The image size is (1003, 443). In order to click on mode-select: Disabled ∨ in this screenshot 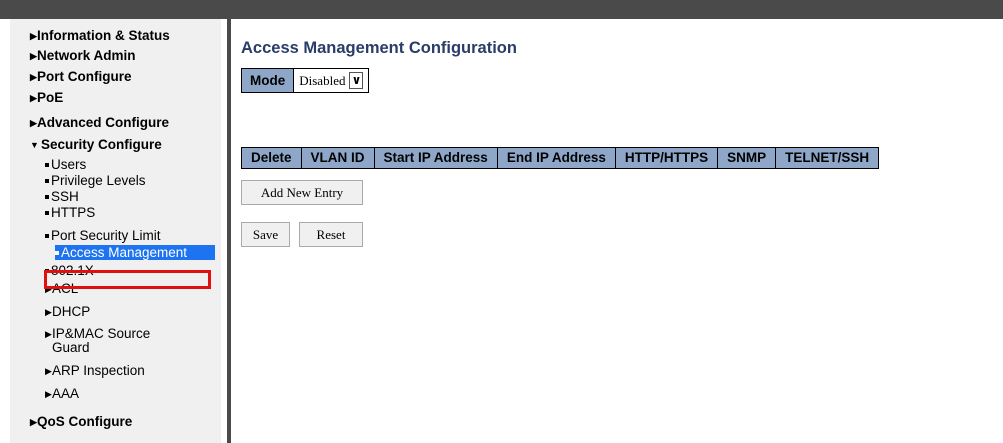, I will do `click(331, 80)`.